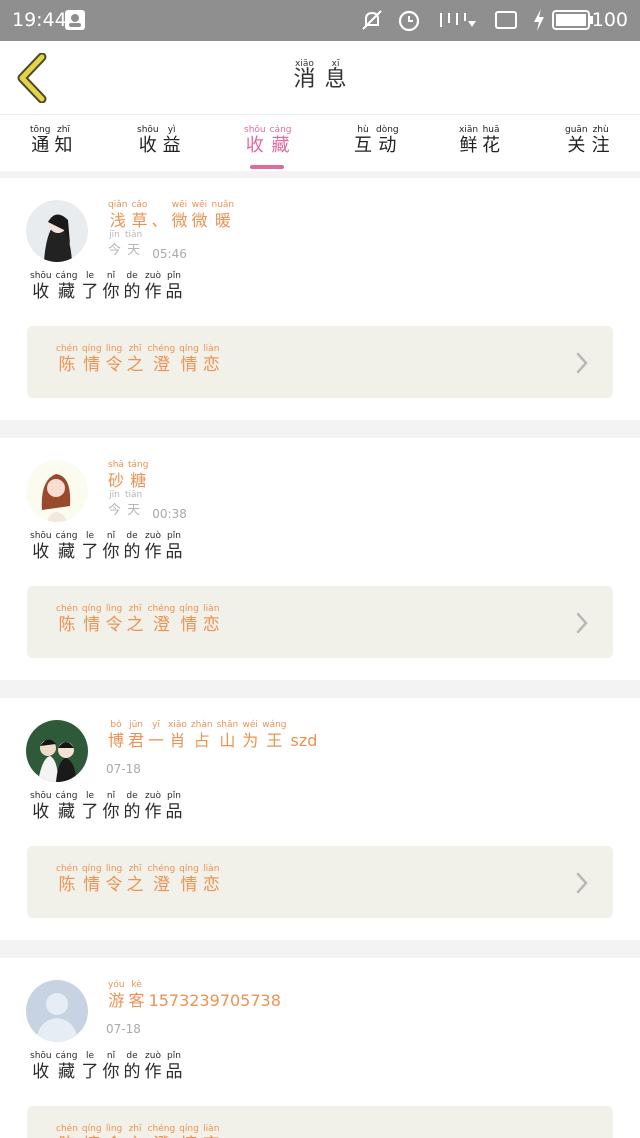  Describe the element at coordinates (153, 812) in the screenshot. I see `action-char: 作` at that location.